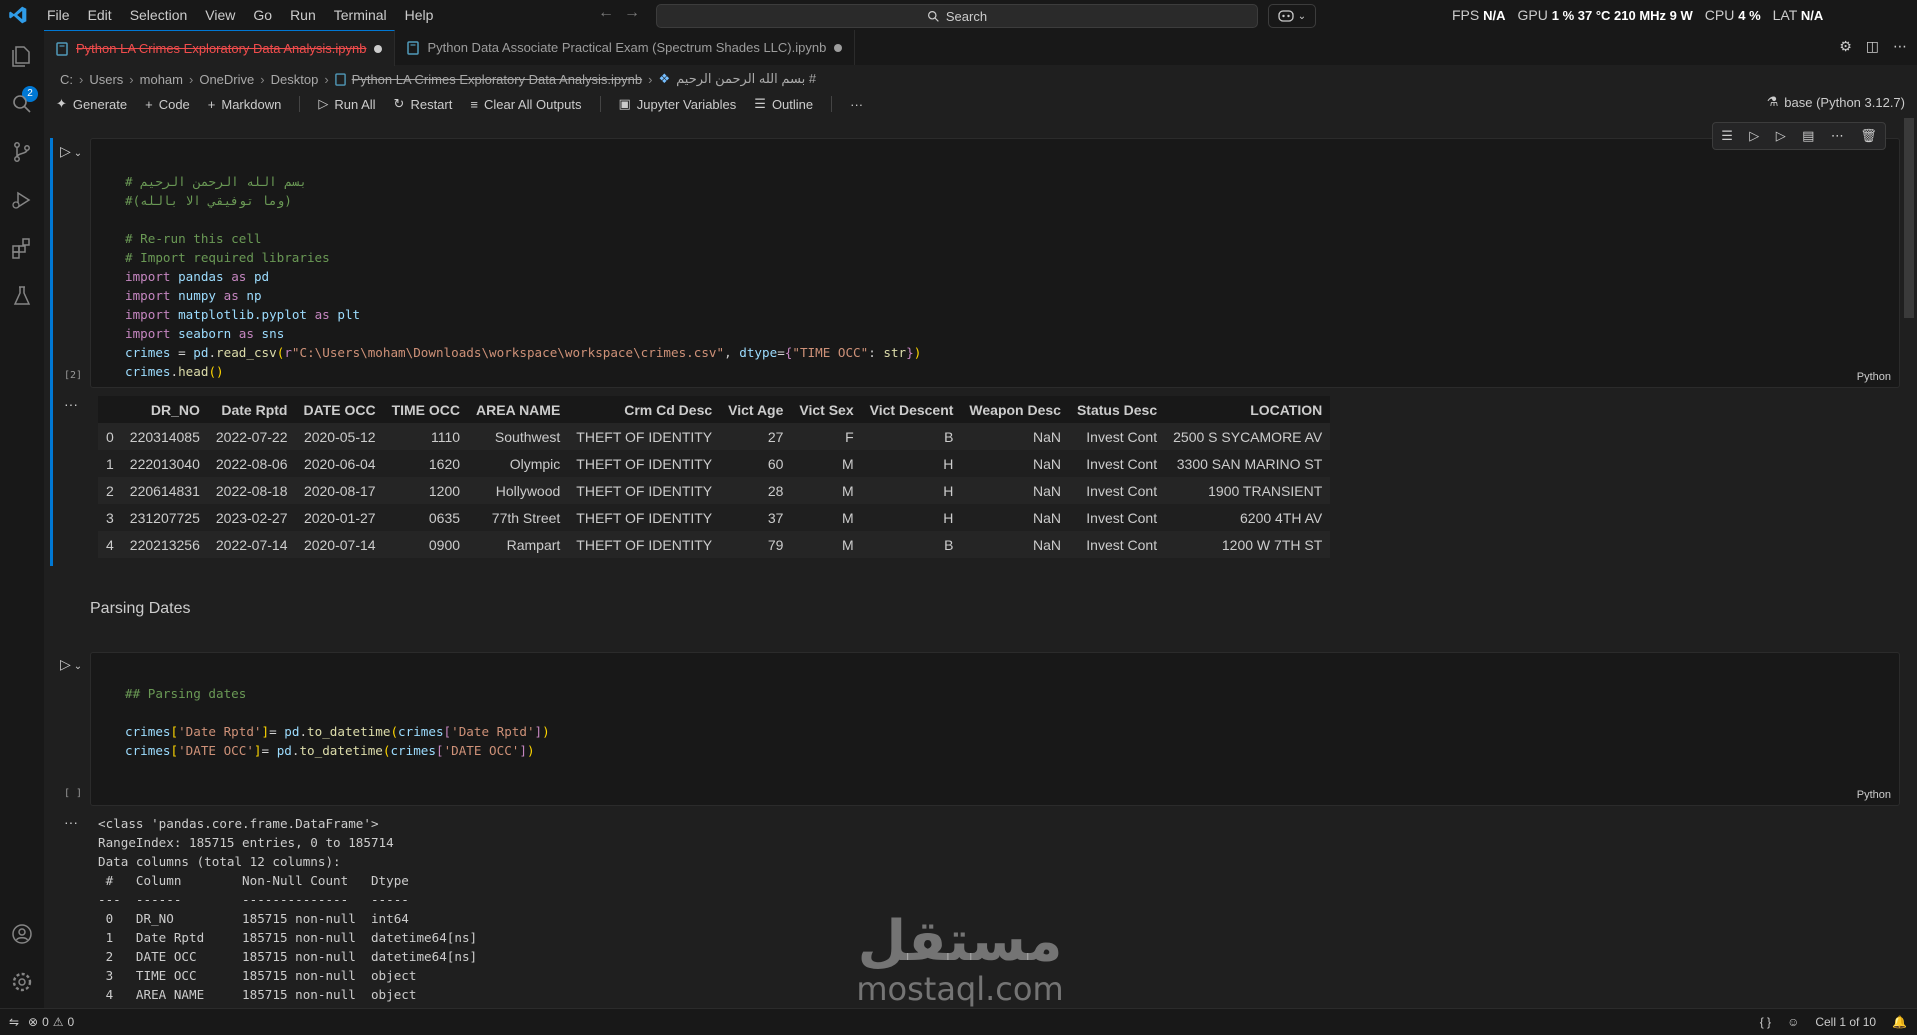  I want to click on clear-outputs-button: ≡ Clear All Outputs, so click(525, 104).